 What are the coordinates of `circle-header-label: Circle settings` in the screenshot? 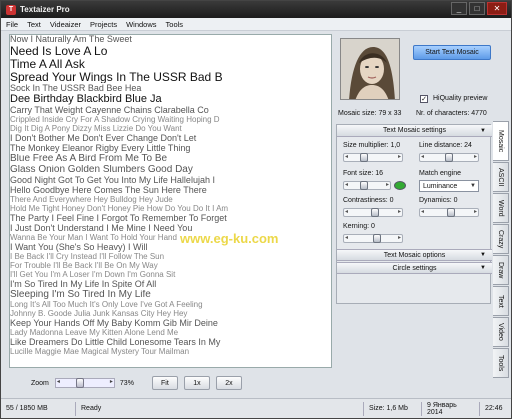 It's located at (414, 268).